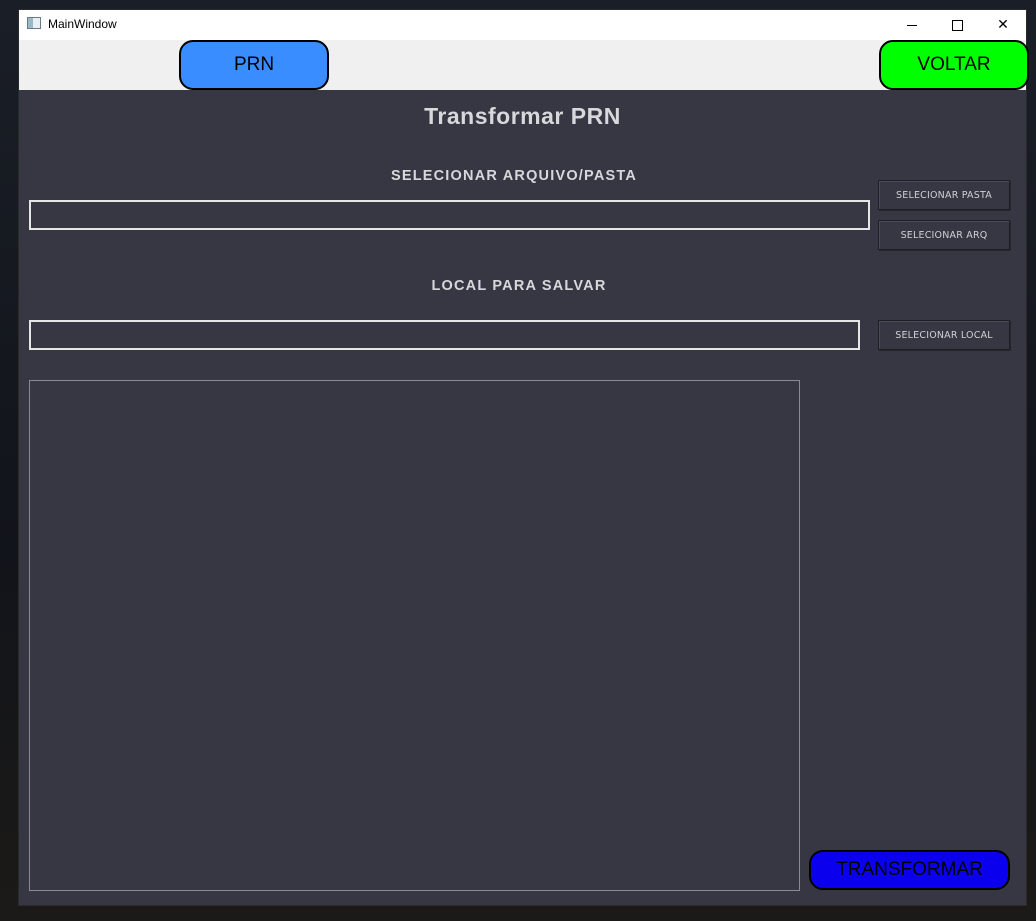  I want to click on close-icon: ✕, so click(1003, 25).